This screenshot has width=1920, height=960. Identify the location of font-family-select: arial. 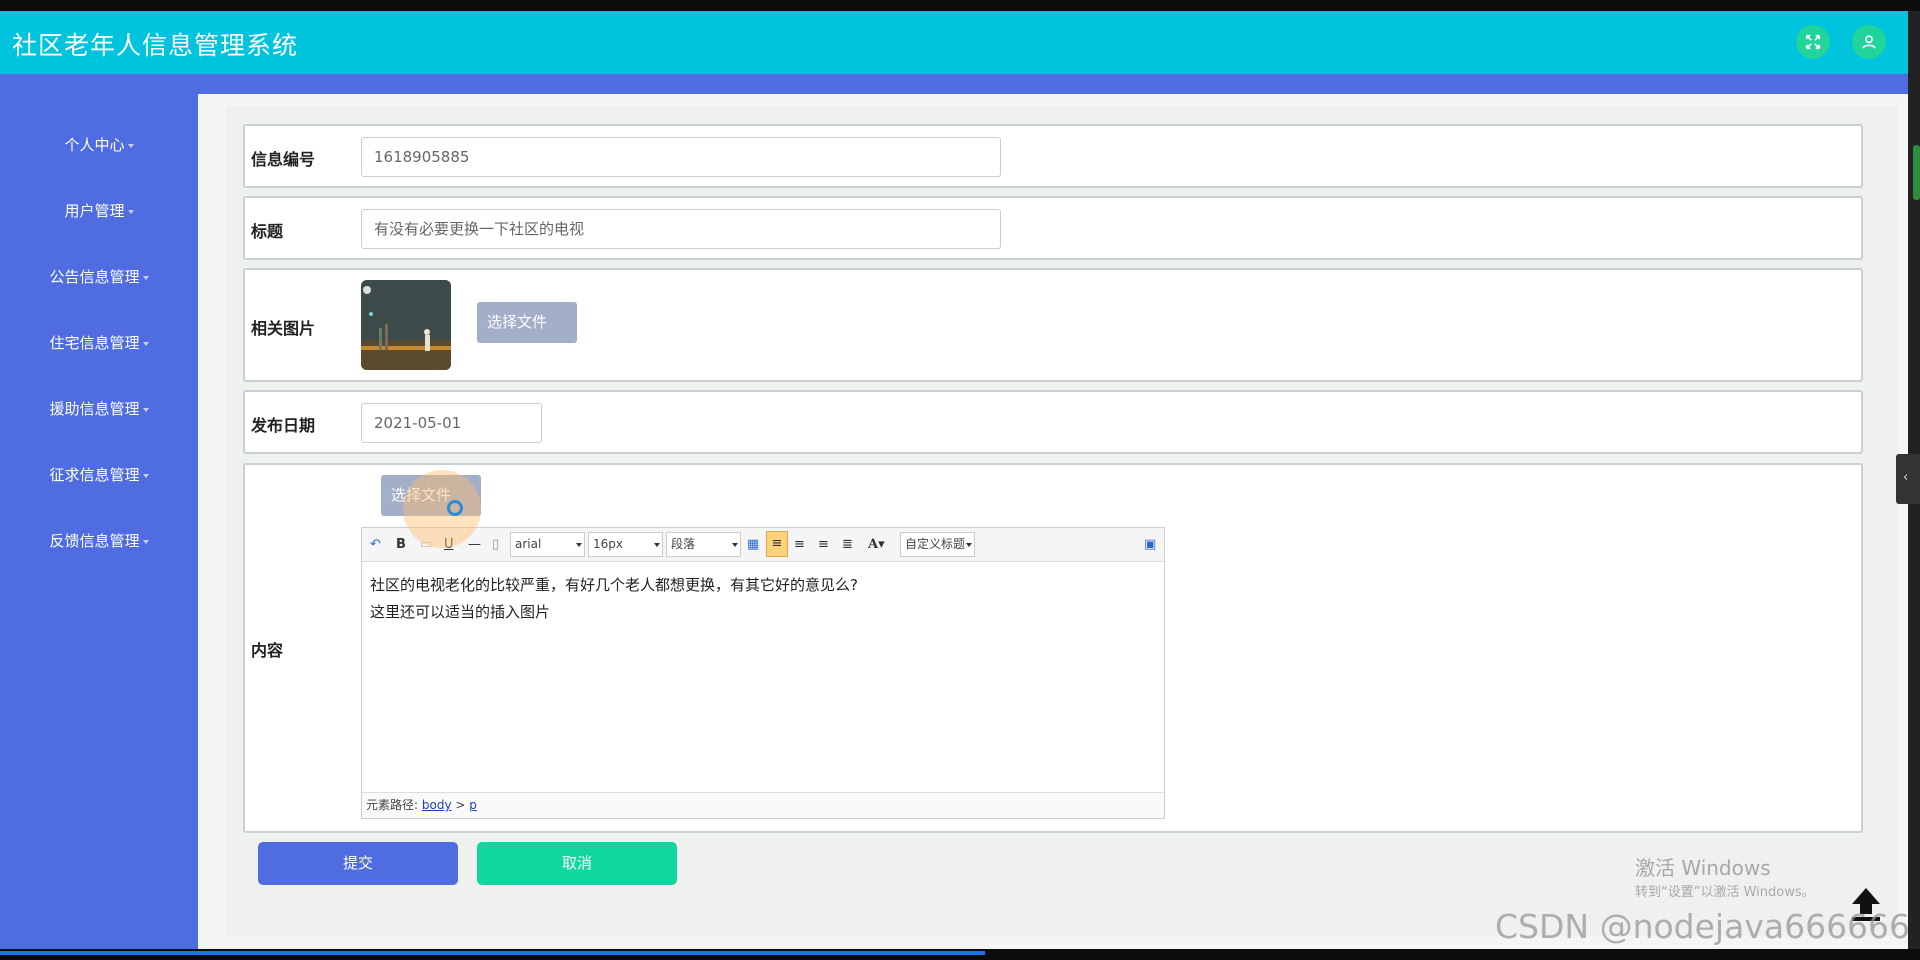
(547, 544).